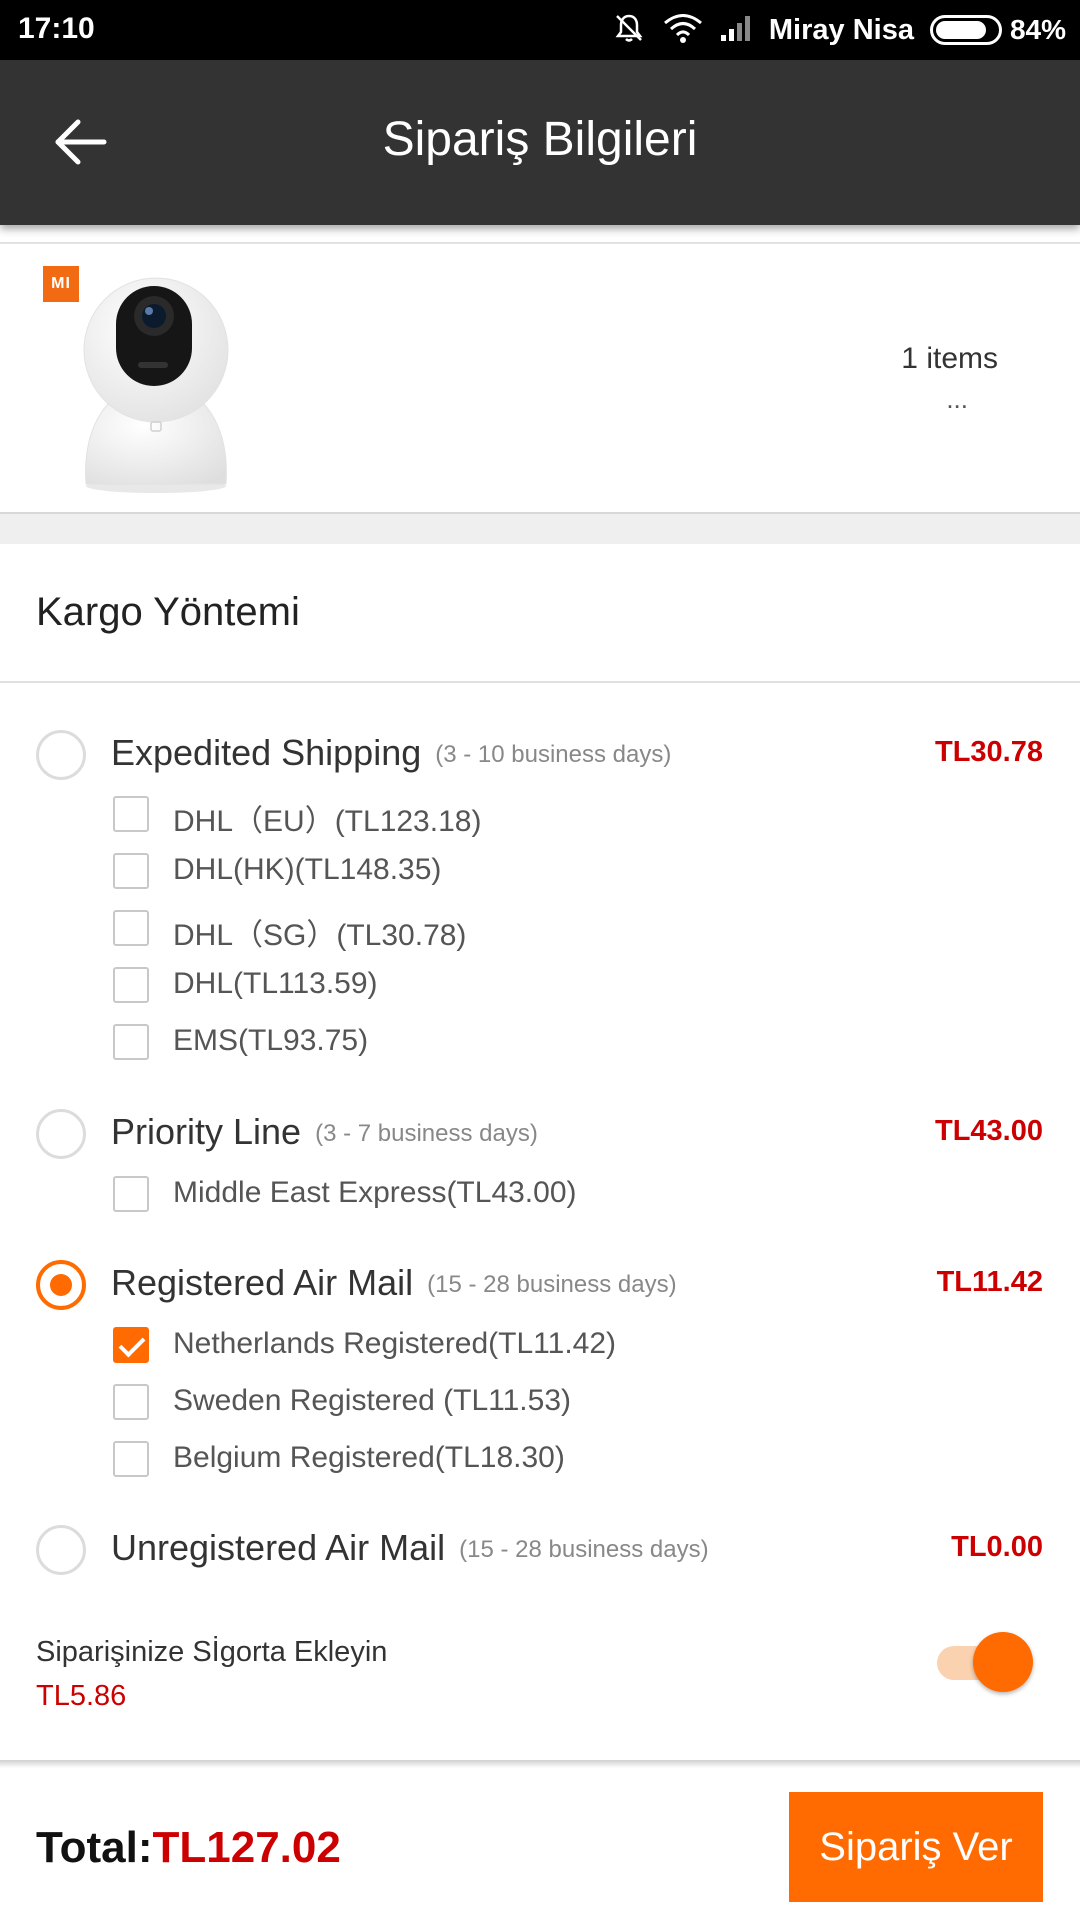 Image resolution: width=1080 pixels, height=1920 pixels. Describe the element at coordinates (949, 358) in the screenshot. I see `items-count: 1 items` at that location.